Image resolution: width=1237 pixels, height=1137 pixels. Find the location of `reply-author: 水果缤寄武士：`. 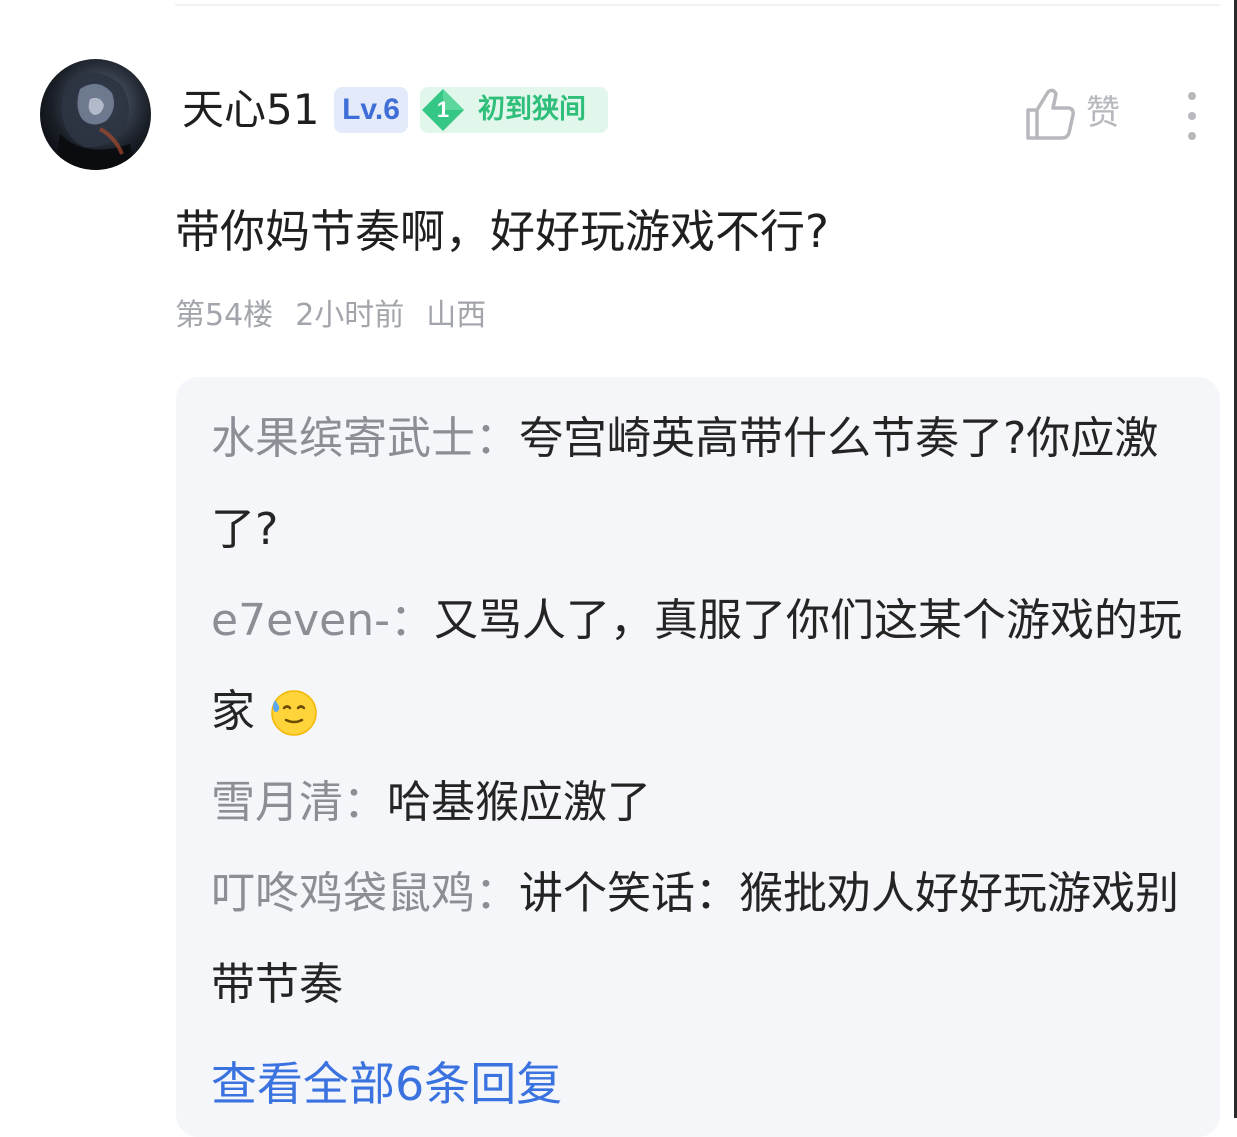

reply-author: 水果缤寄武士： is located at coordinates (365, 438).